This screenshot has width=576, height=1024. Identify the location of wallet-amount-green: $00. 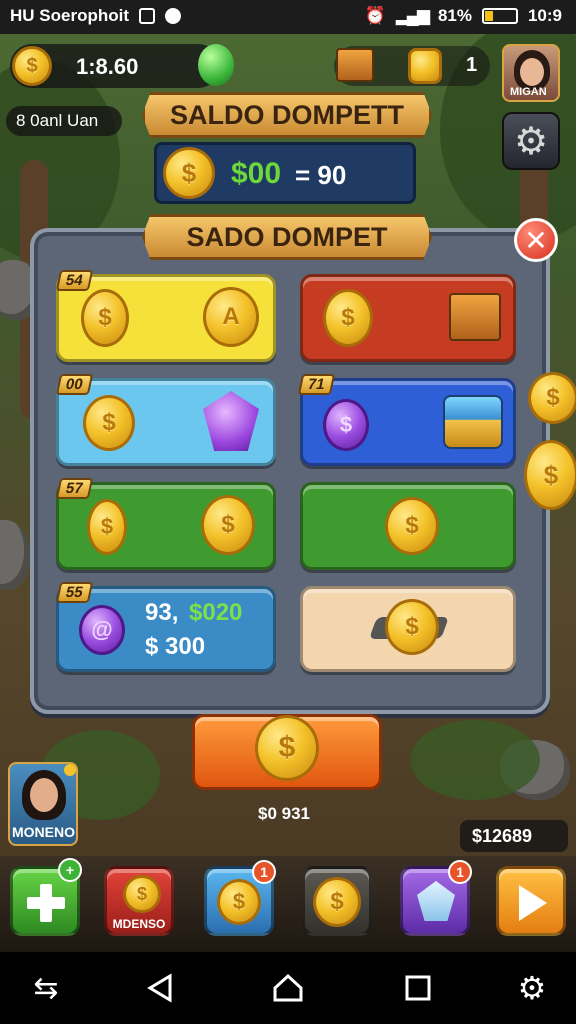
(256, 173).